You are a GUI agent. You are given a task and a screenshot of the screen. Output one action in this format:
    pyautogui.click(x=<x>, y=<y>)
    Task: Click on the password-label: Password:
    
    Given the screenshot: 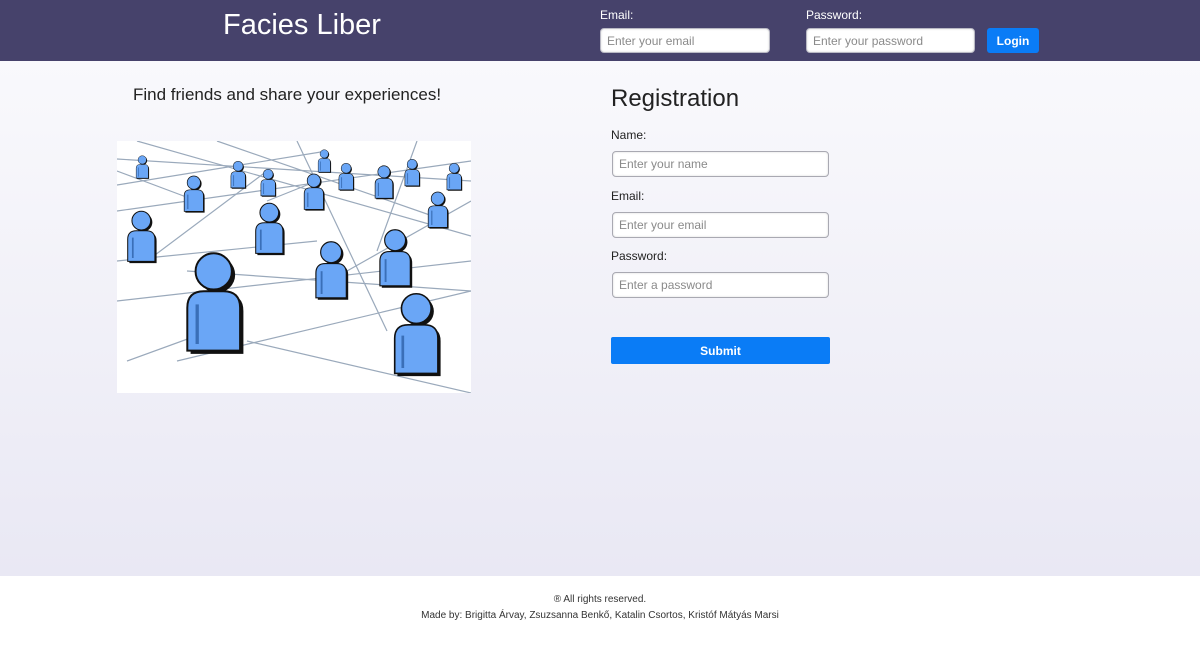 What is the action you would take?
    pyautogui.click(x=639, y=256)
    